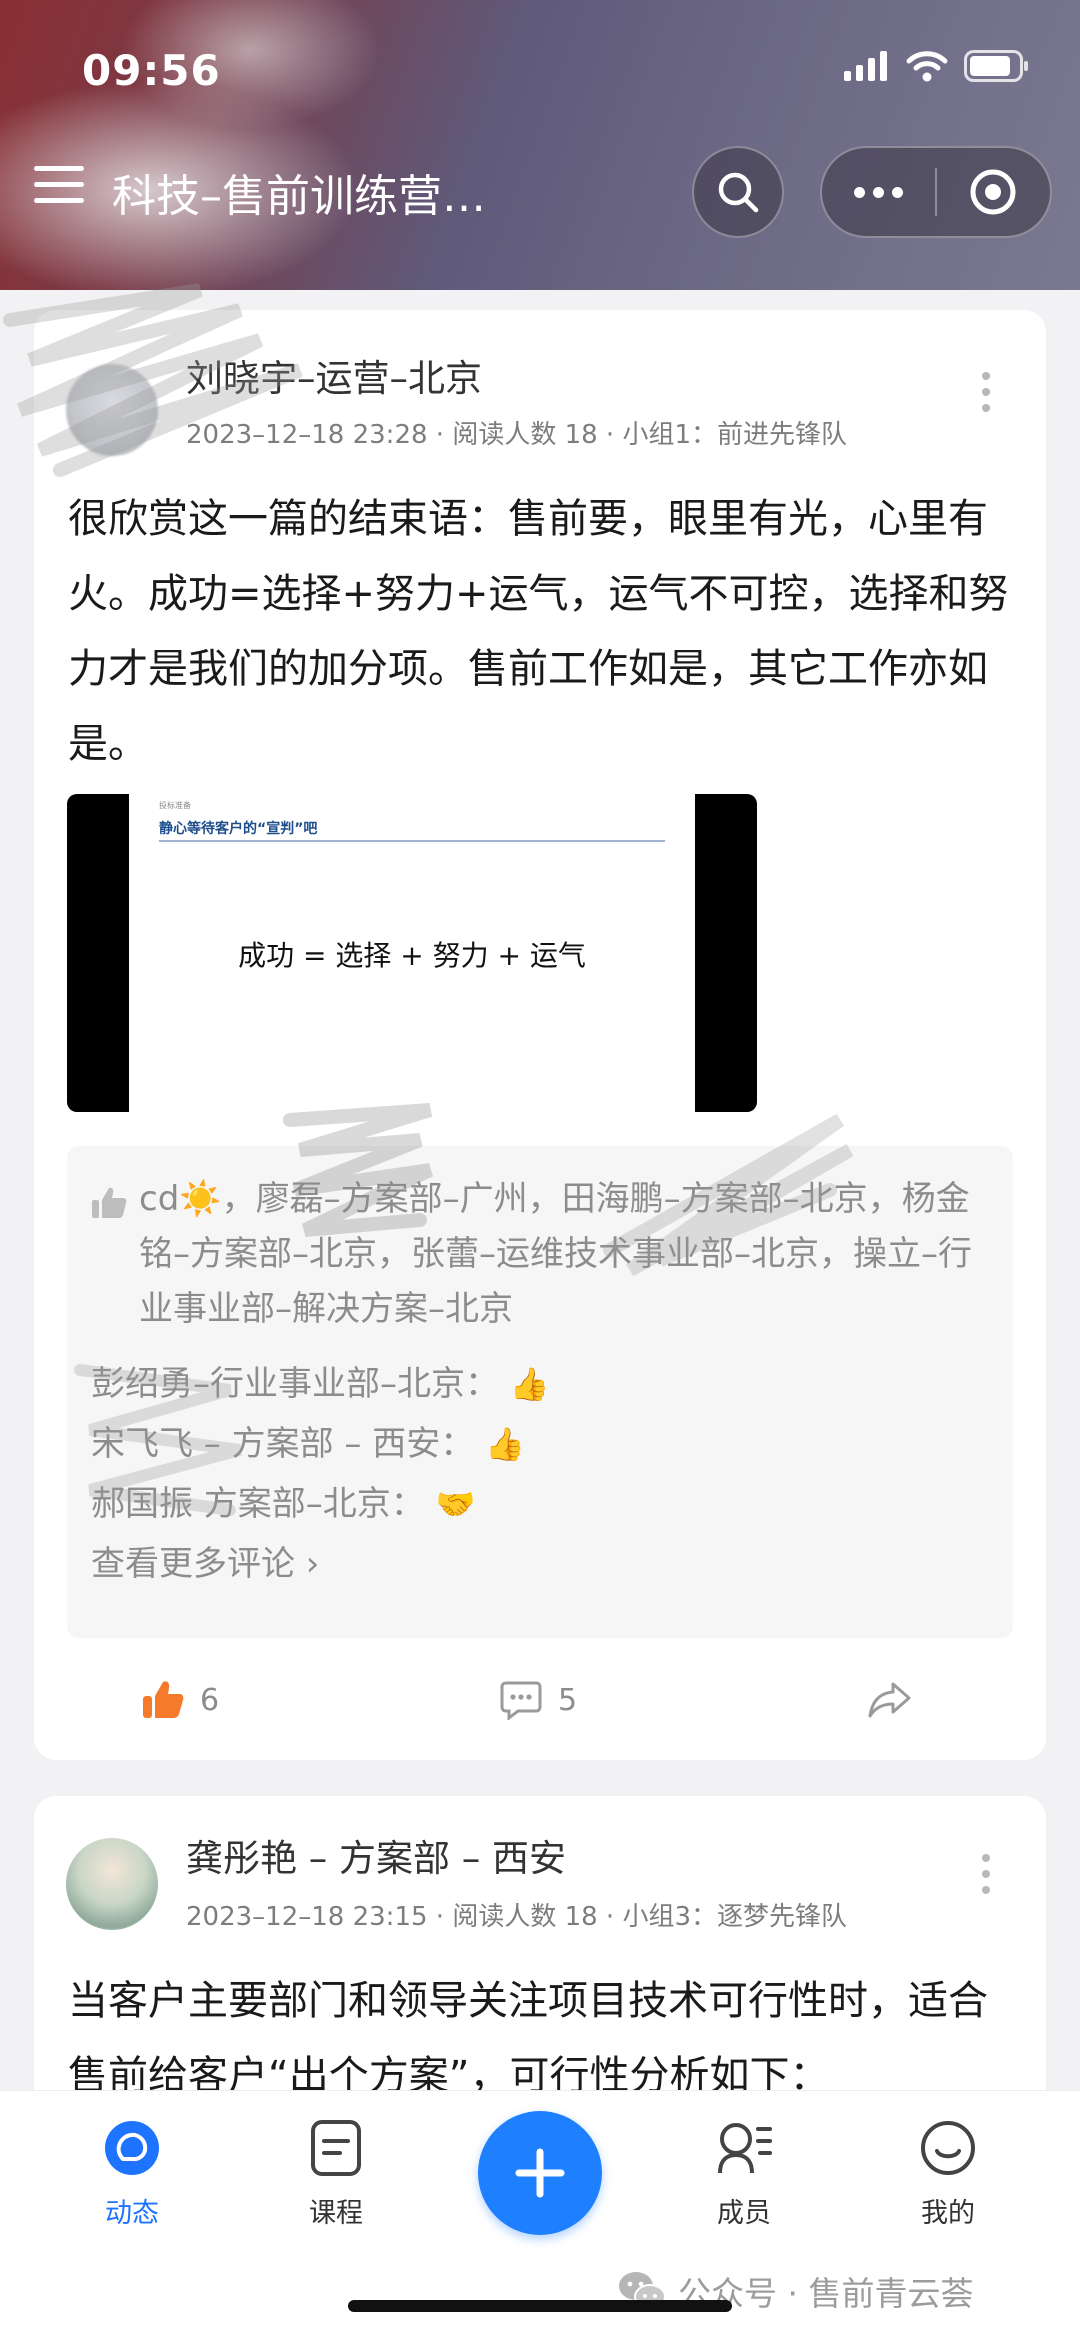  Describe the element at coordinates (521, 1700) in the screenshot. I see `comment-icon` at that location.